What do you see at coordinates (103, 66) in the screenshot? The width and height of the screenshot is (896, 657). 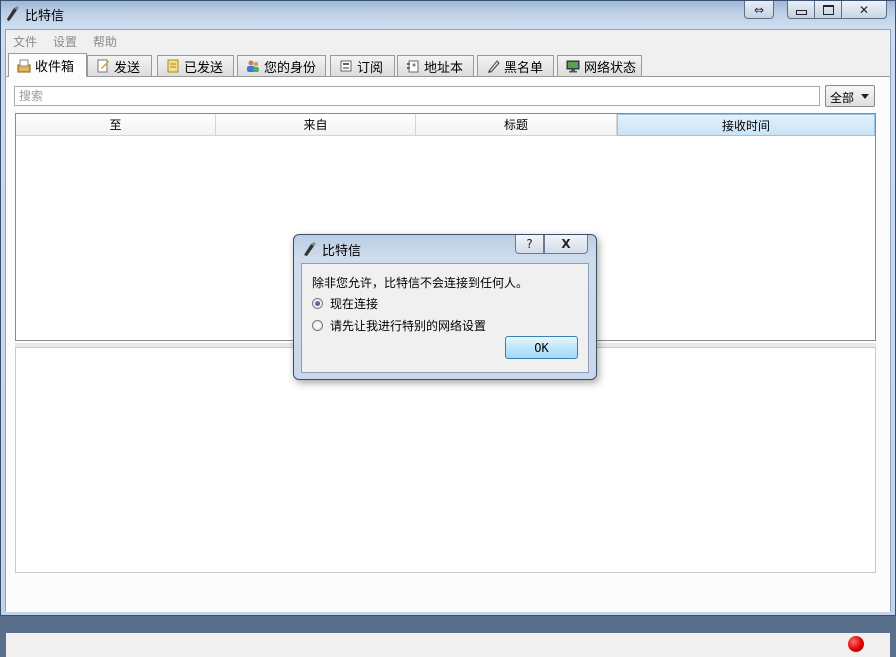 I see `send-icon` at bounding box center [103, 66].